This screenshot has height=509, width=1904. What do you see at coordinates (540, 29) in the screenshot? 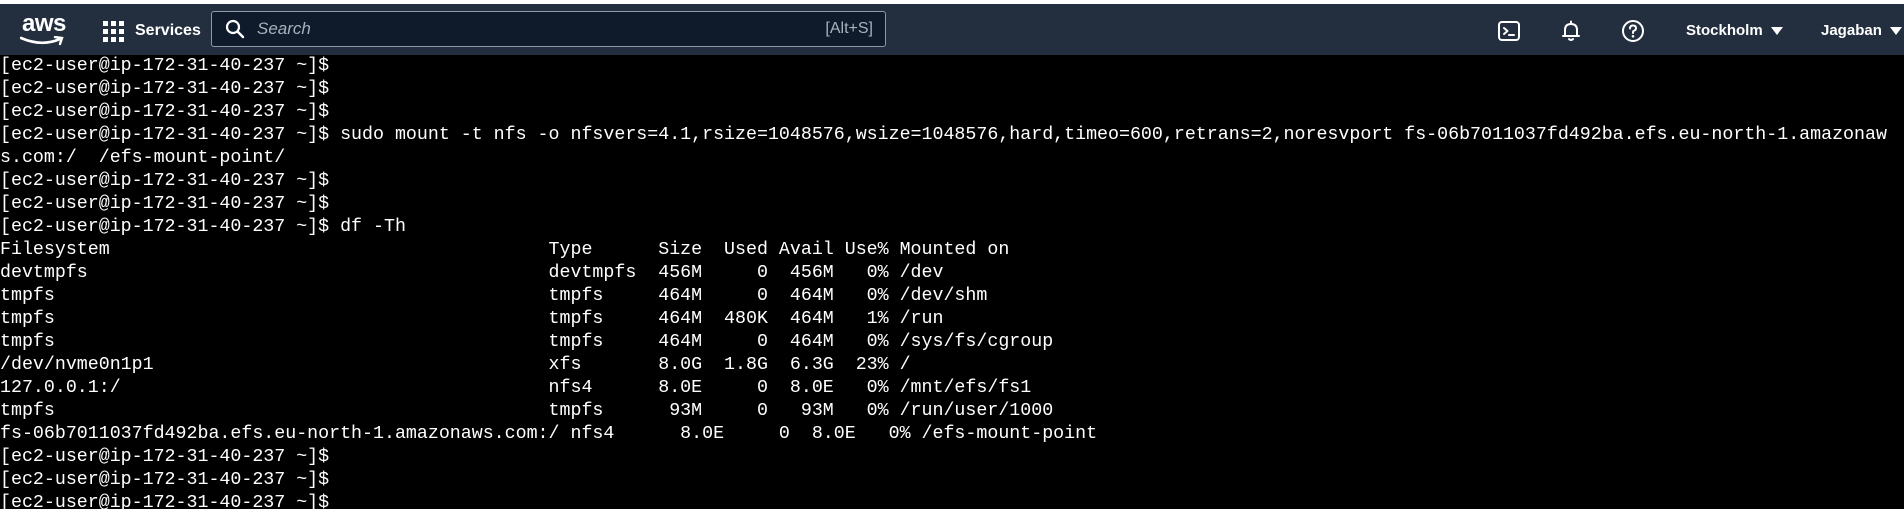
I see `search-input` at bounding box center [540, 29].